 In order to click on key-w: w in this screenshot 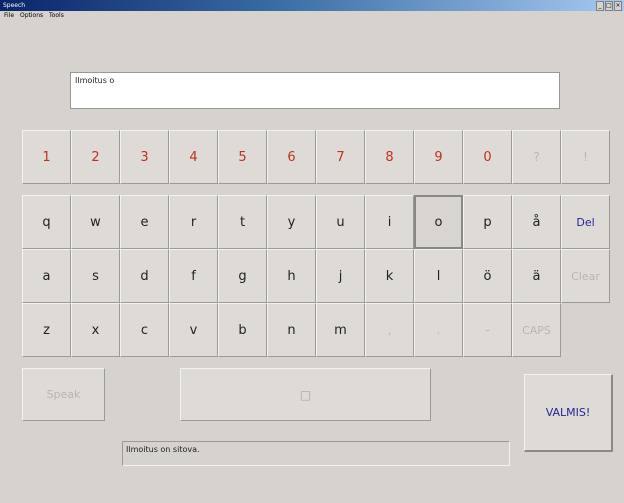, I will do `click(95, 222)`.